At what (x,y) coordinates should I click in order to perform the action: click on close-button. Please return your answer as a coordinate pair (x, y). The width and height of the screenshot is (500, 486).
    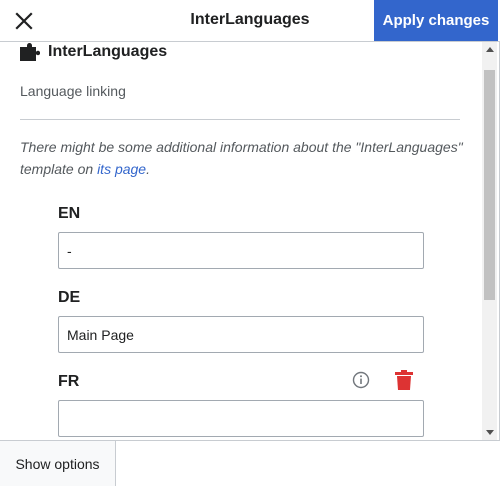
    Looking at the image, I should click on (24, 21).